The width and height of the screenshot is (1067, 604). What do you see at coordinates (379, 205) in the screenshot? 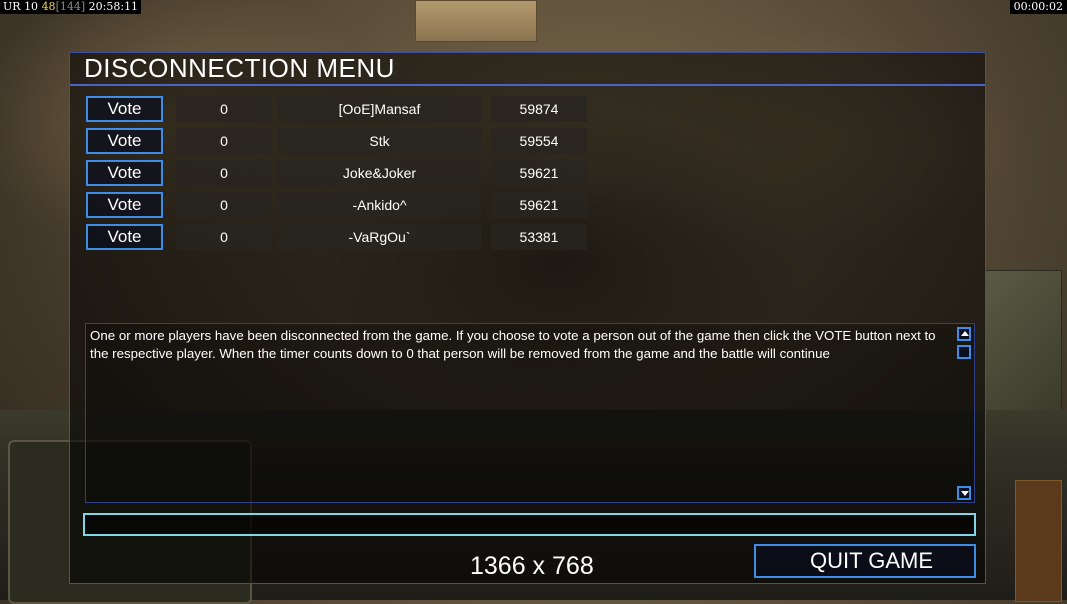
I see `player-name: -Ankido^` at bounding box center [379, 205].